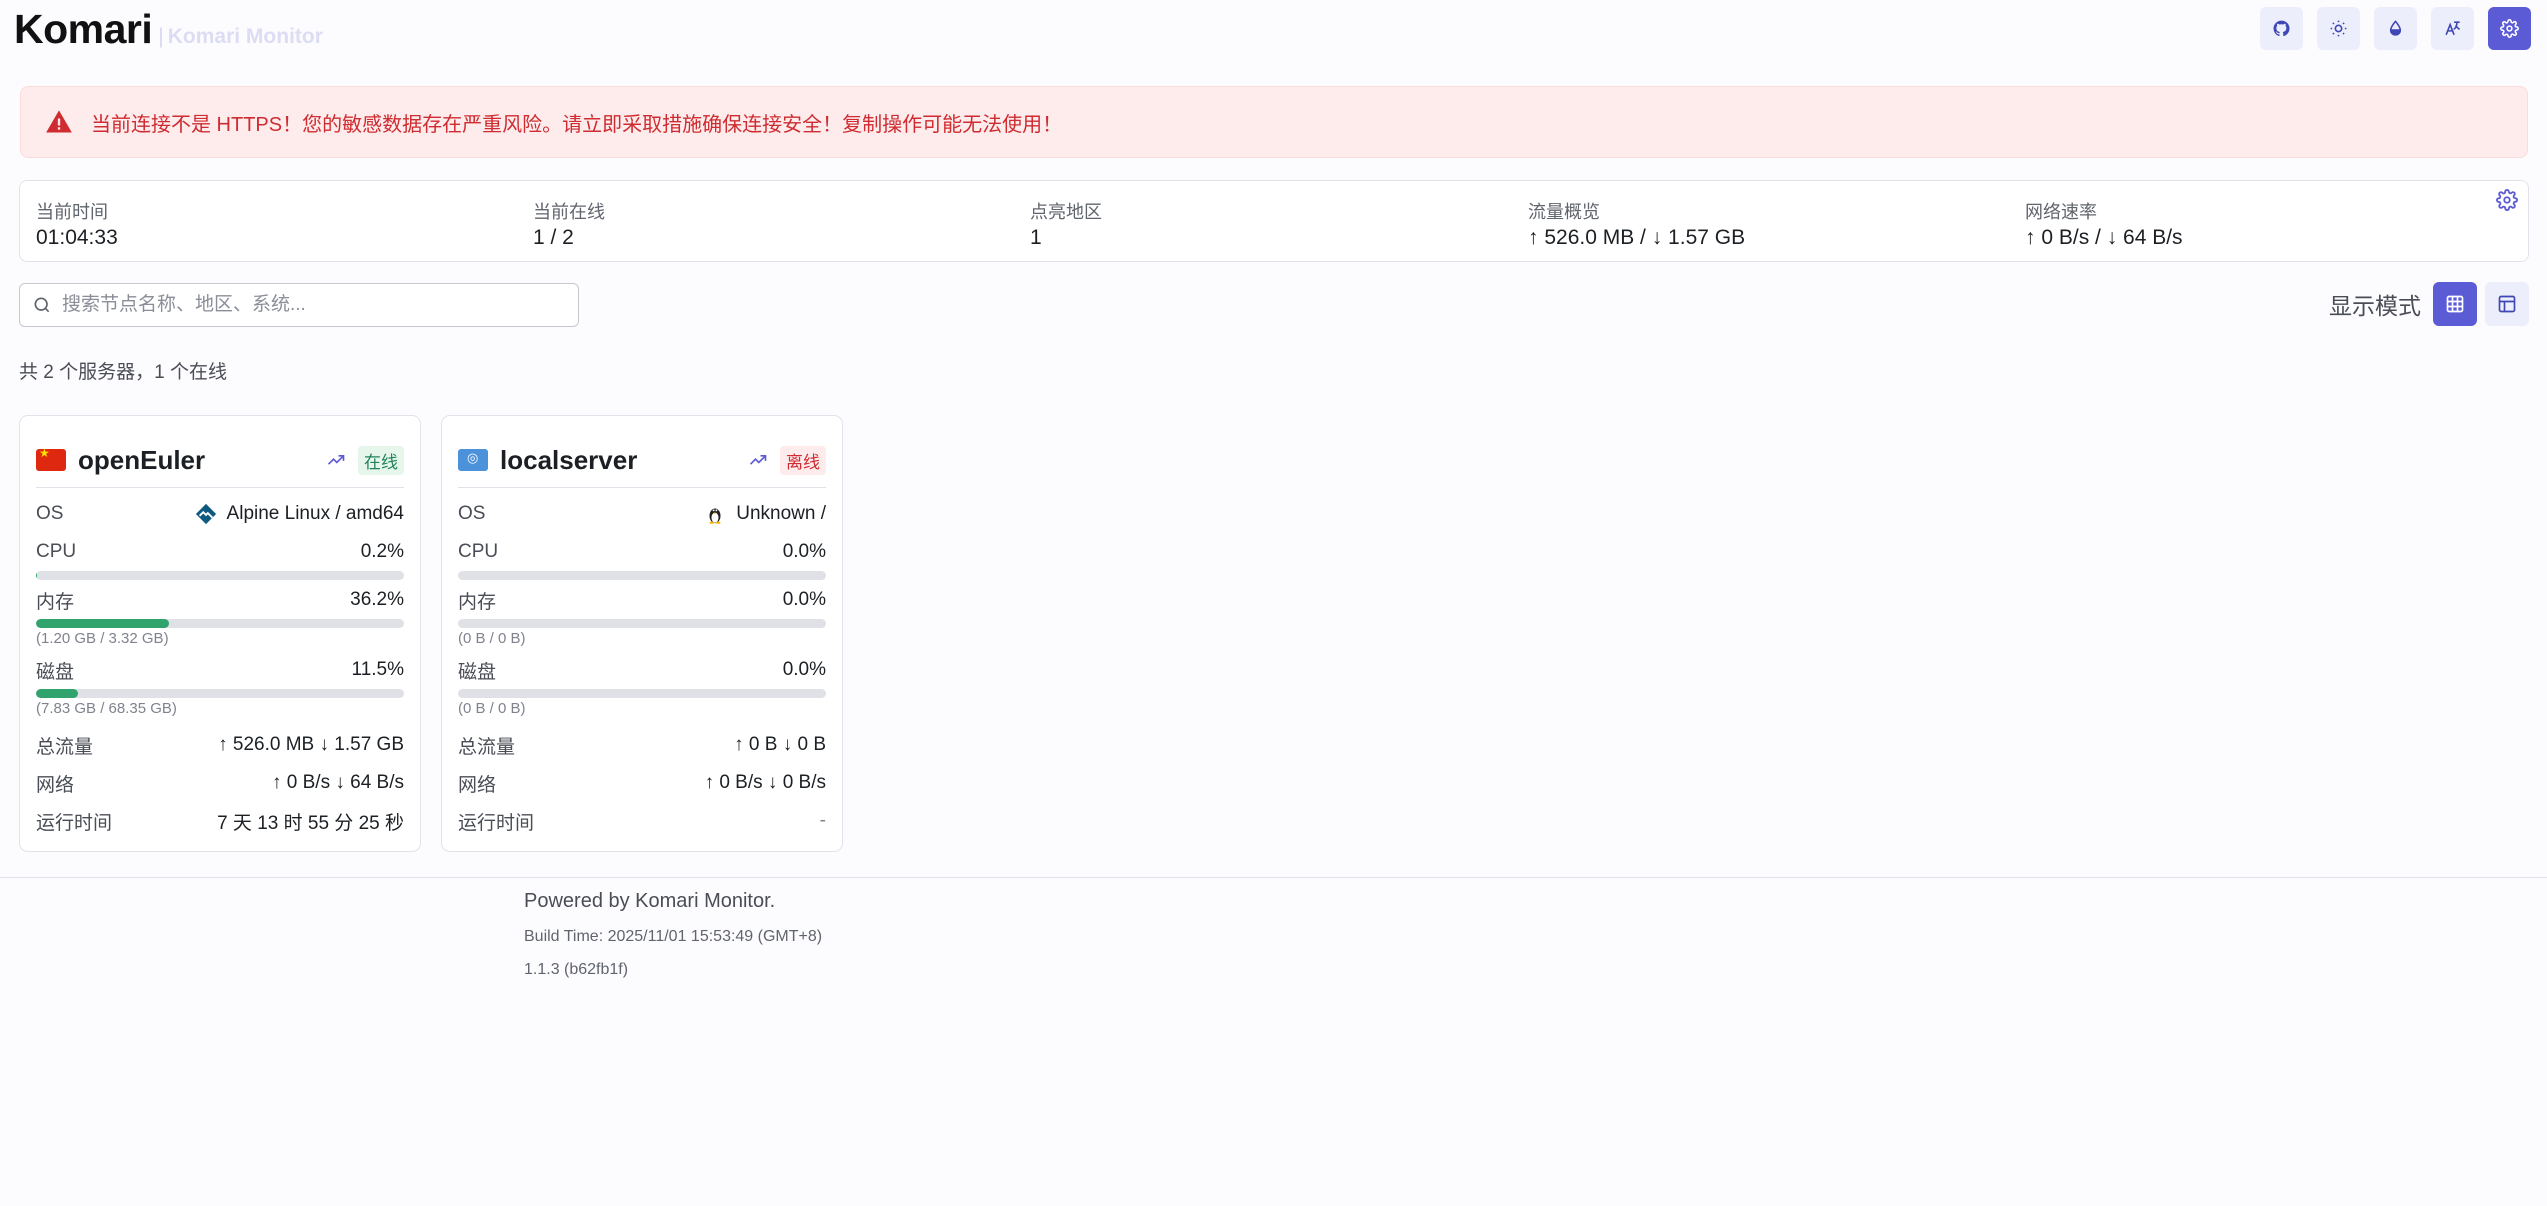 The image size is (2547, 1206). I want to click on stats-settings-icon, so click(2507, 200).